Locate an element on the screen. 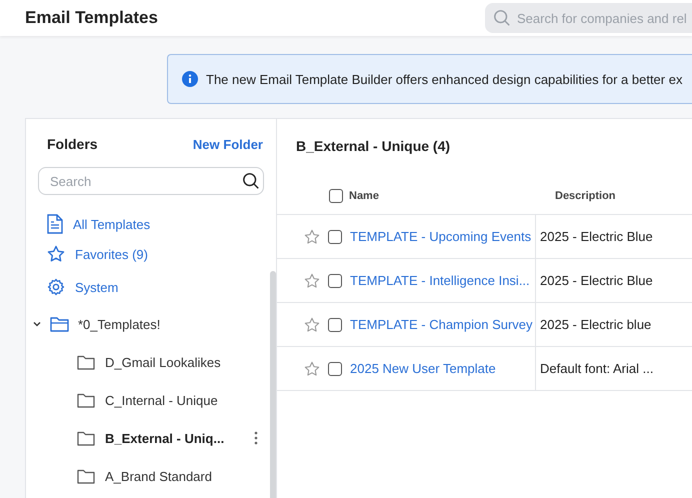 This screenshot has width=692, height=498. description-cell: 2025 - Electric blue is located at coordinates (596, 324).